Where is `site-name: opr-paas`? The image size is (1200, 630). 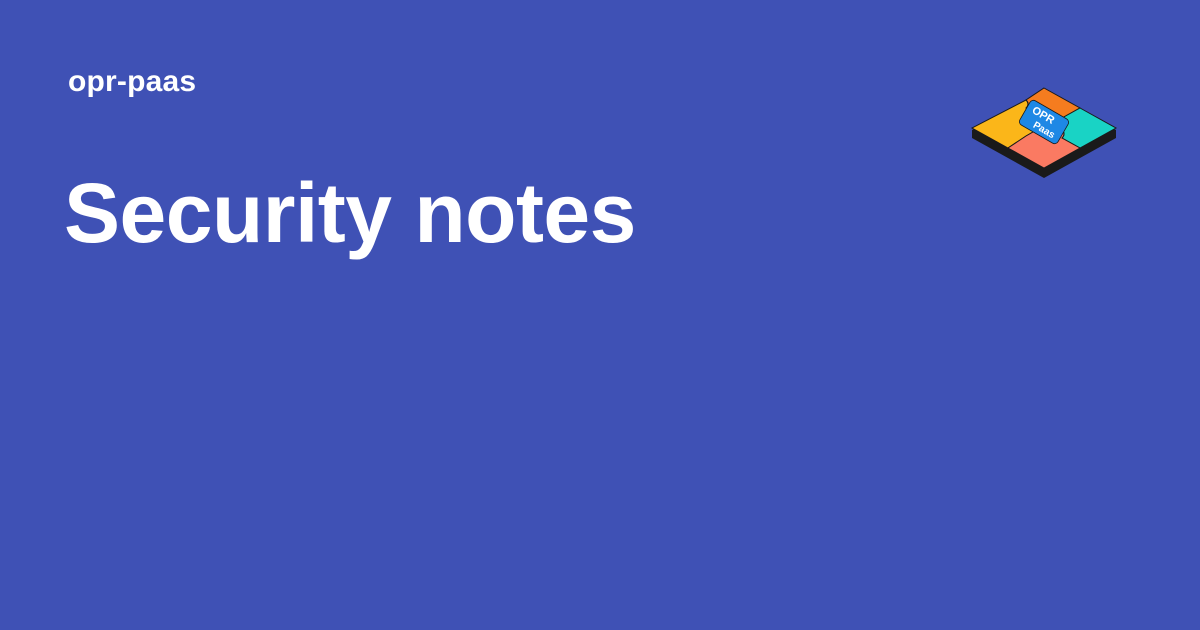
site-name: opr-paas is located at coordinates (132, 82).